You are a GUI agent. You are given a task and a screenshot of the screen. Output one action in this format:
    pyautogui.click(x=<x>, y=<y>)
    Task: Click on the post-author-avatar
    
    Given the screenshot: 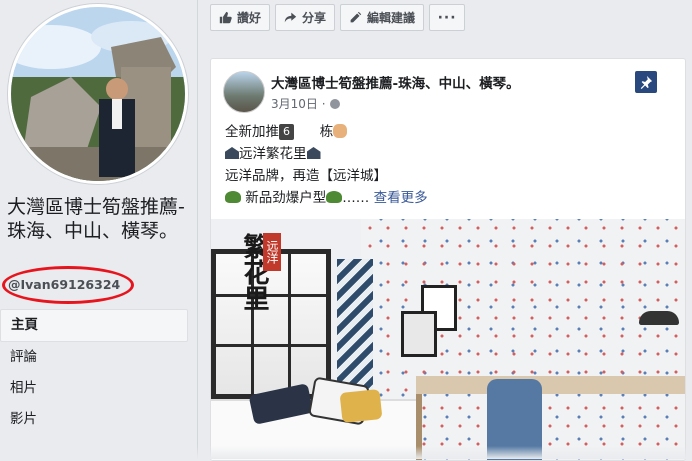 What is the action you would take?
    pyautogui.click(x=244, y=92)
    